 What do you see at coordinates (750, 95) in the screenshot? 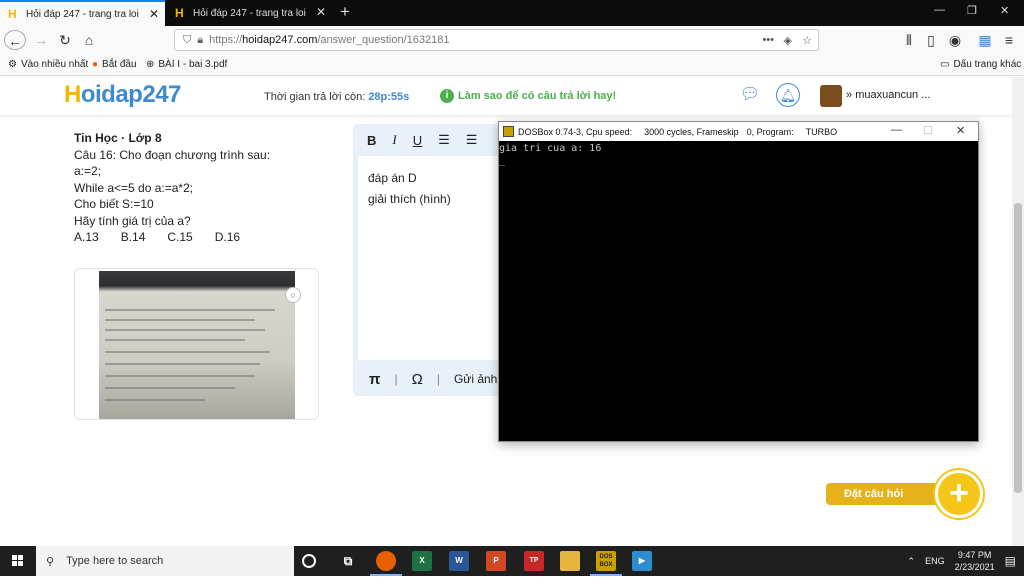
I see `chat-icon: 💬︎` at bounding box center [750, 95].